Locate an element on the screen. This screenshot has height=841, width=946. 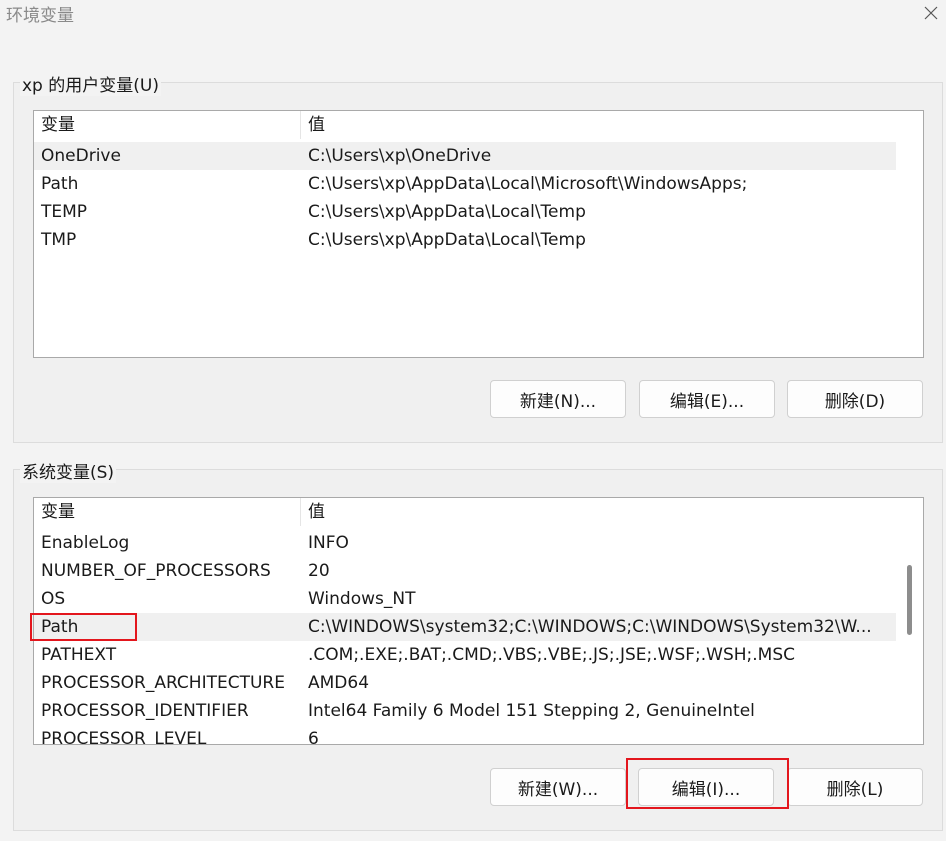
variable-value-cell: C:\Users\xp\OneDrive is located at coordinates (400, 156).